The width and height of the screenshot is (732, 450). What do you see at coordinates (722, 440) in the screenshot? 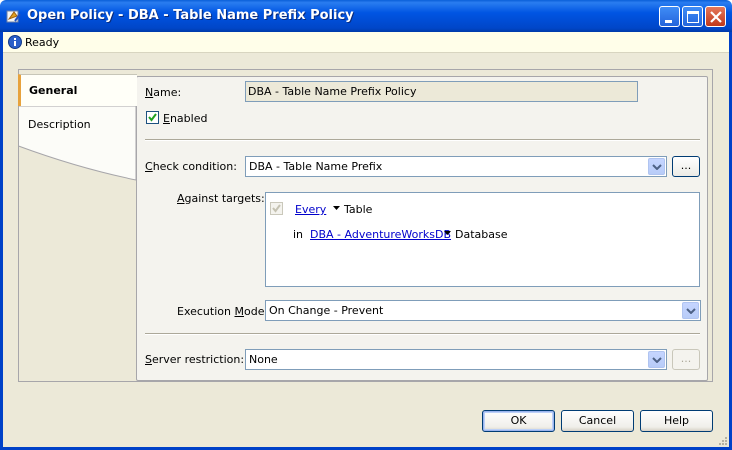
I see `resize-grip-icon` at bounding box center [722, 440].